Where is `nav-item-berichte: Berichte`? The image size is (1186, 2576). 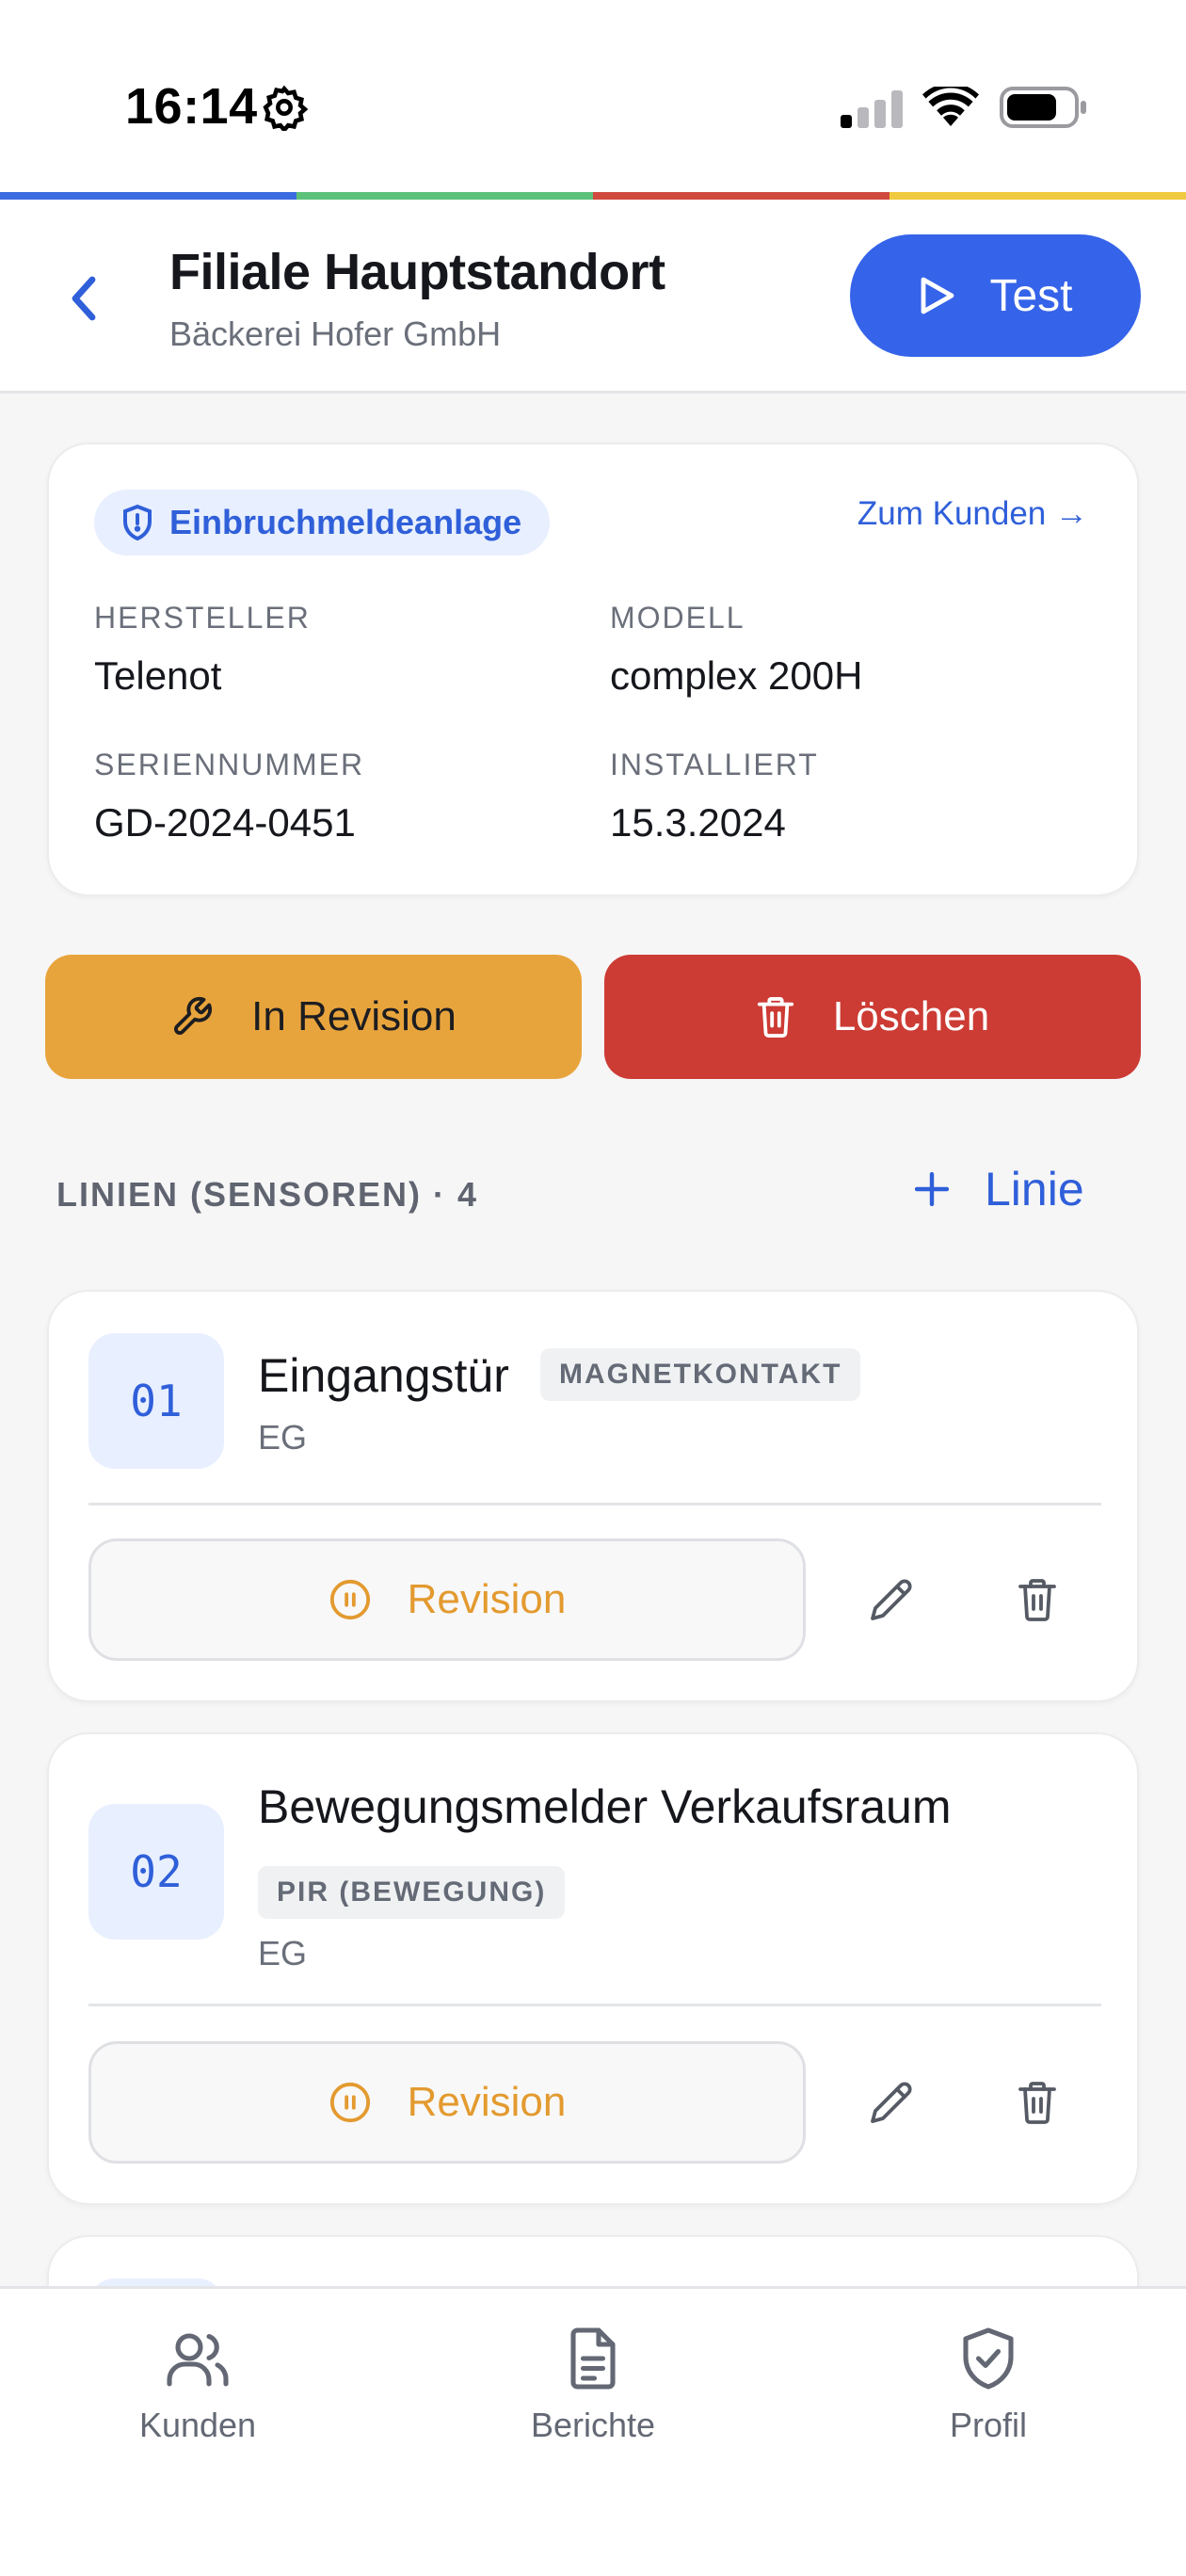
nav-item-berichte: Berichte is located at coordinates (593, 2385).